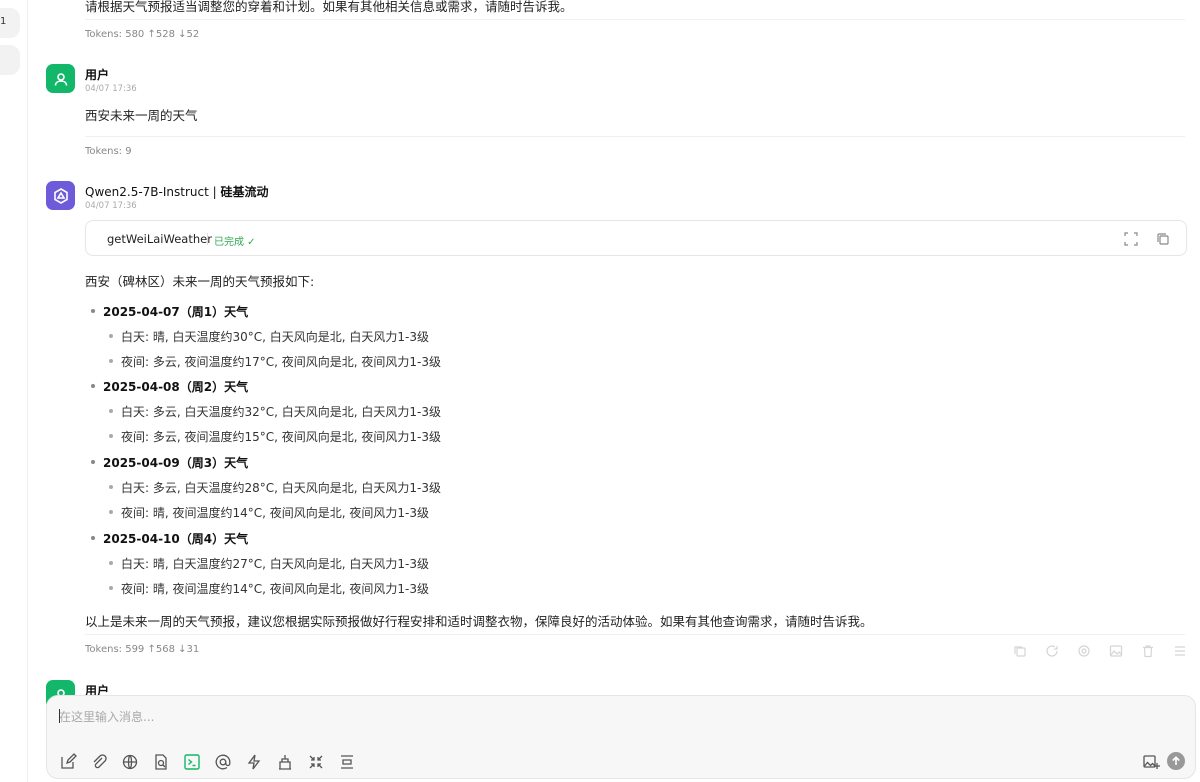 Image resolution: width=1200 pixels, height=782 pixels. I want to click on menu-icon, so click(1182, 650).